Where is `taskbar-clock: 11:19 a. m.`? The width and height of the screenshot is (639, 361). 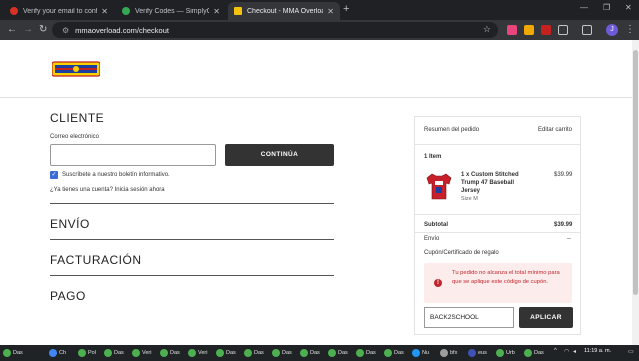 taskbar-clock: 11:19 a. m. is located at coordinates (597, 351).